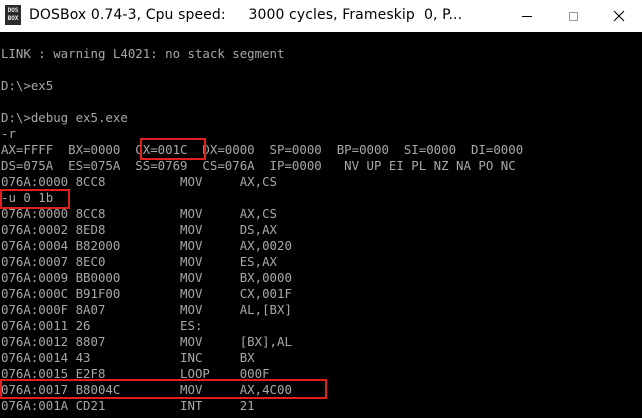 The width and height of the screenshot is (642, 418). I want to click on disasm-line: 076A:0002 8ED8 MOV DS,AX, so click(139, 229).